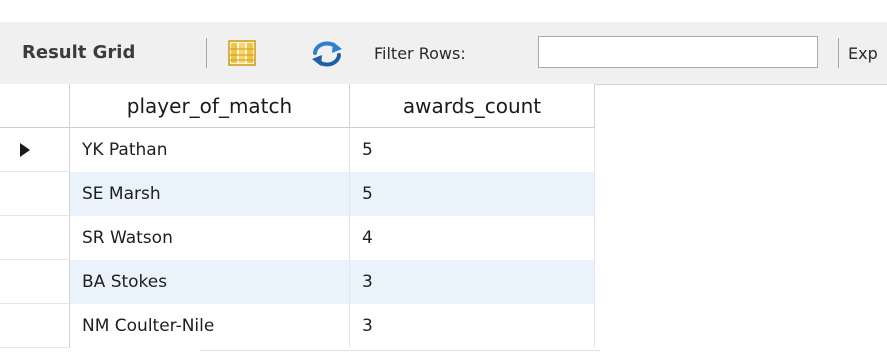  What do you see at coordinates (327, 54) in the screenshot?
I see `refresh-icon` at bounding box center [327, 54].